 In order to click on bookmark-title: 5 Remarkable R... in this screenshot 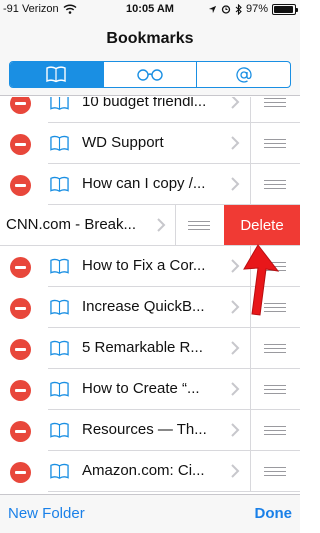, I will do `click(142, 347)`.